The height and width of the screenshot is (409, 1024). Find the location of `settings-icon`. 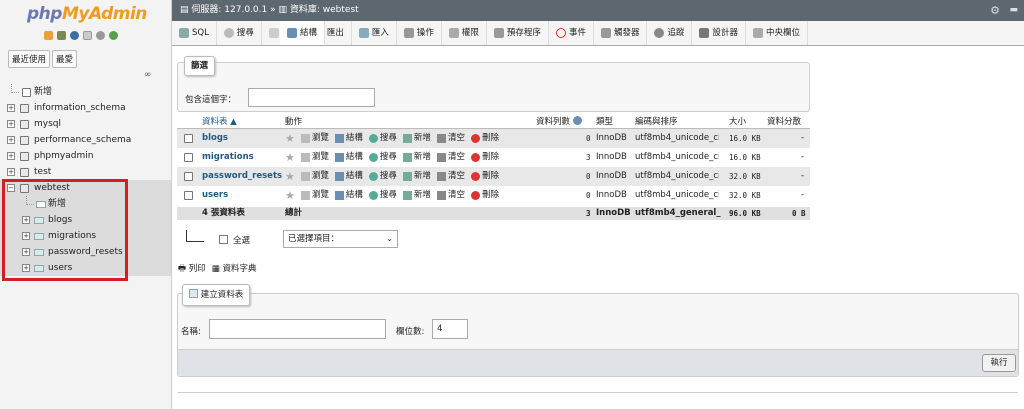

settings-icon is located at coordinates (100, 35).